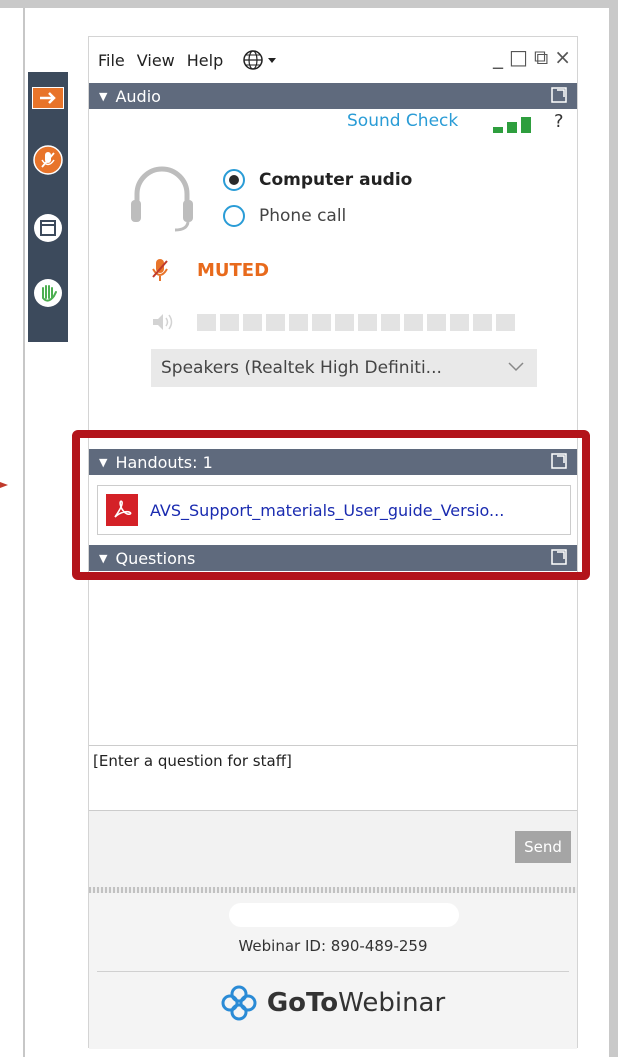 The image size is (618, 1057). I want to click on audio-help-button: ?, so click(559, 121).